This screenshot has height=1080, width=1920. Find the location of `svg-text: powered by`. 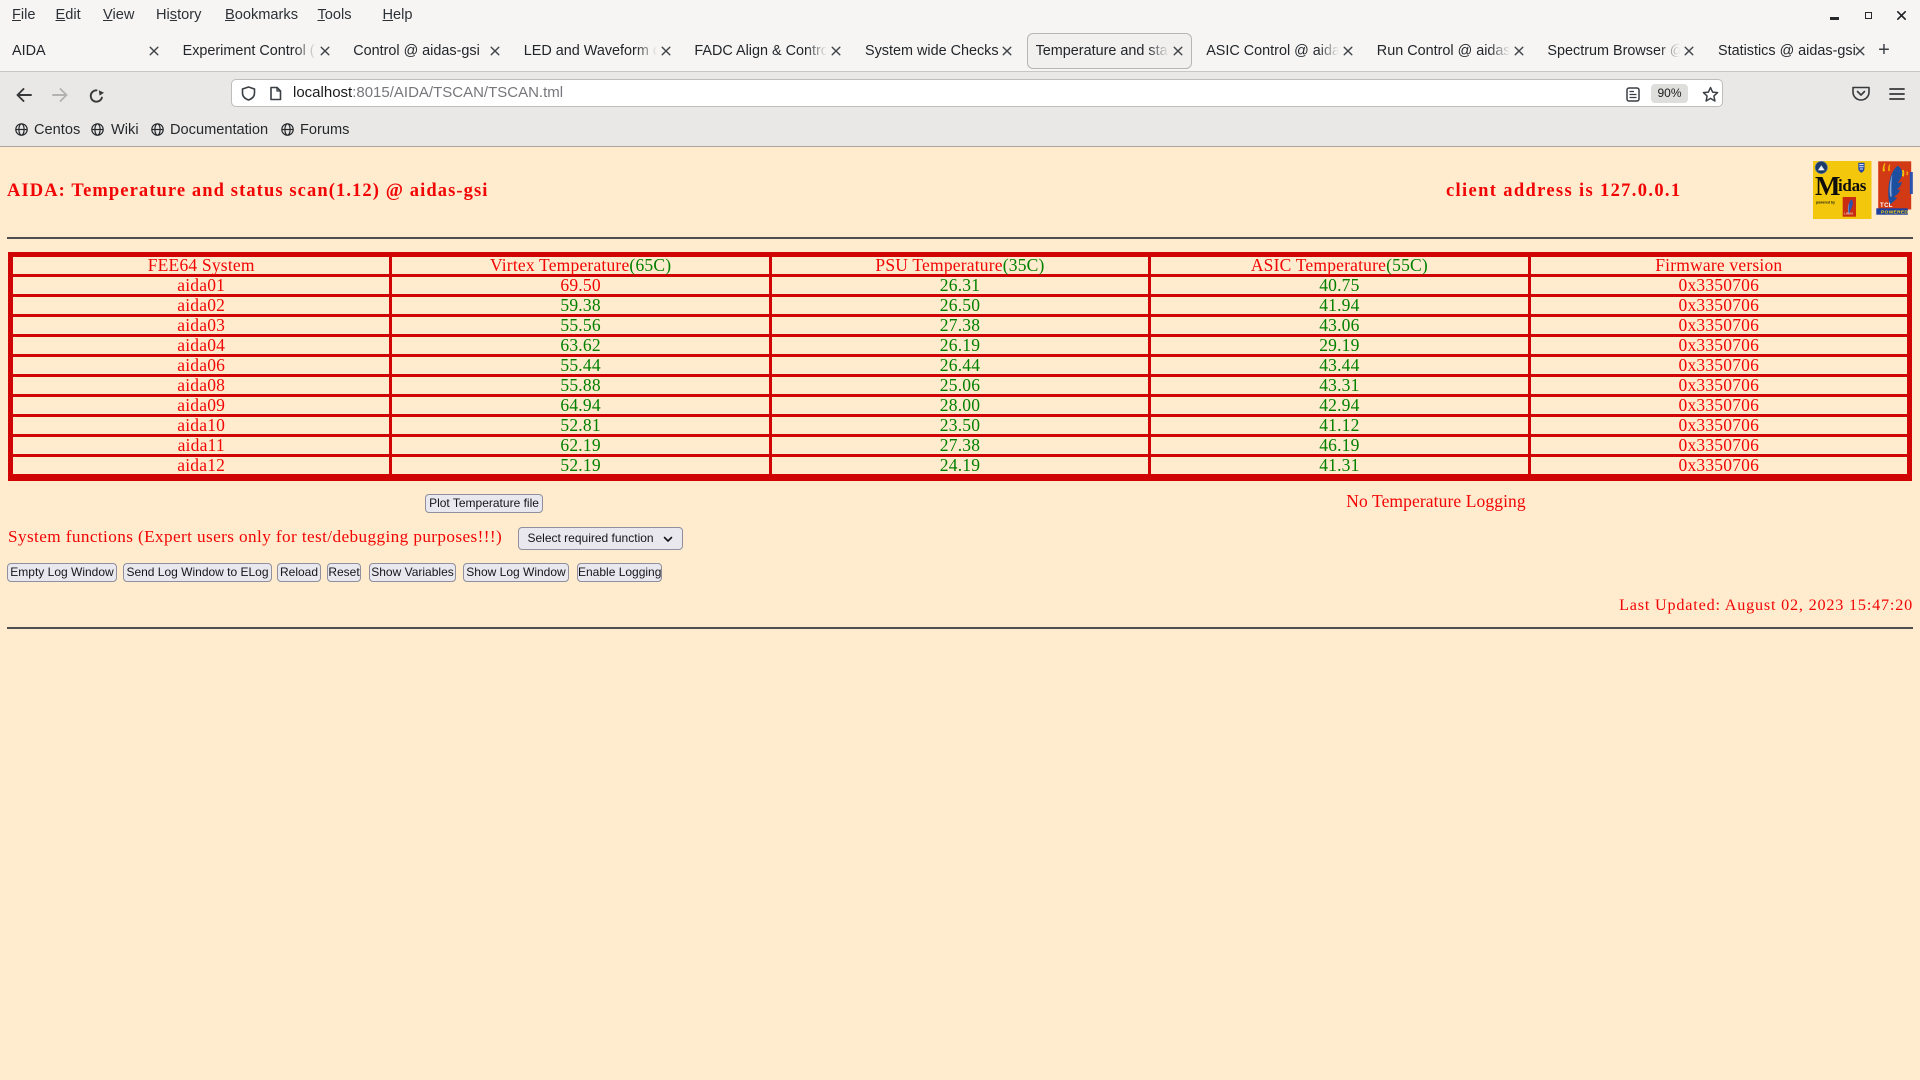

svg-text: powered by is located at coordinates (1825, 202).